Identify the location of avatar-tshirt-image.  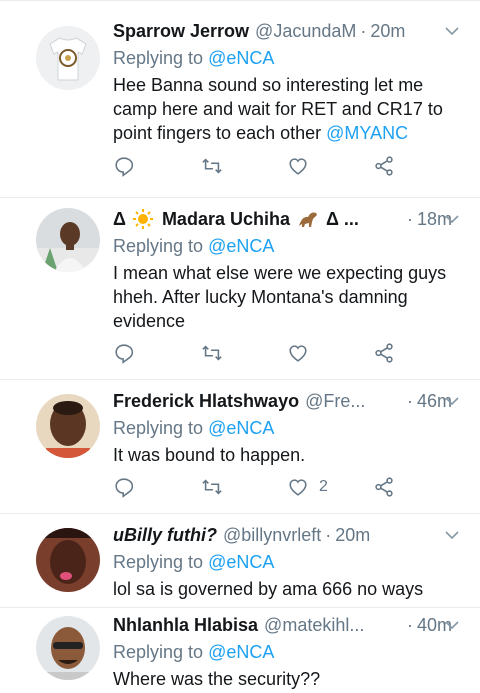
(68, 58).